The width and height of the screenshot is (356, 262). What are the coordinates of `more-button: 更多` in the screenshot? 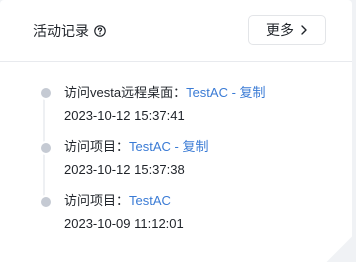 It's located at (287, 30).